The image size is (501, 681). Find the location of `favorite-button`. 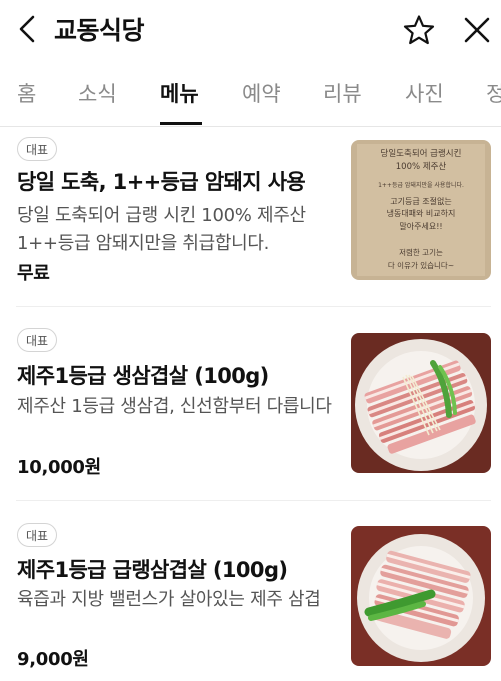

favorite-button is located at coordinates (419, 30).